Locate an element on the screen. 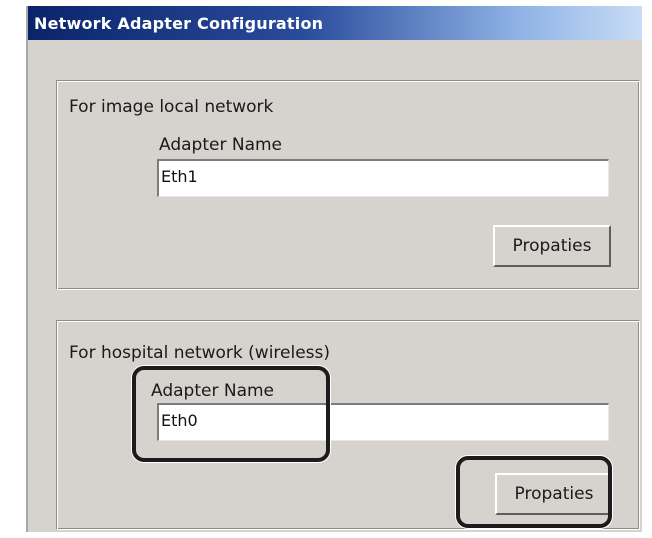 The height and width of the screenshot is (538, 652). adapter-name-label-image: Adapter Name is located at coordinates (221, 145).